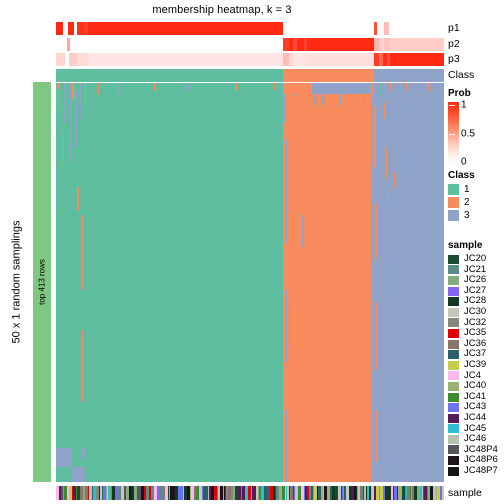 Image resolution: width=504 pixels, height=504 pixels. I want to click on prob-legend: Prob 1 0.5 0, so click(461, 128).